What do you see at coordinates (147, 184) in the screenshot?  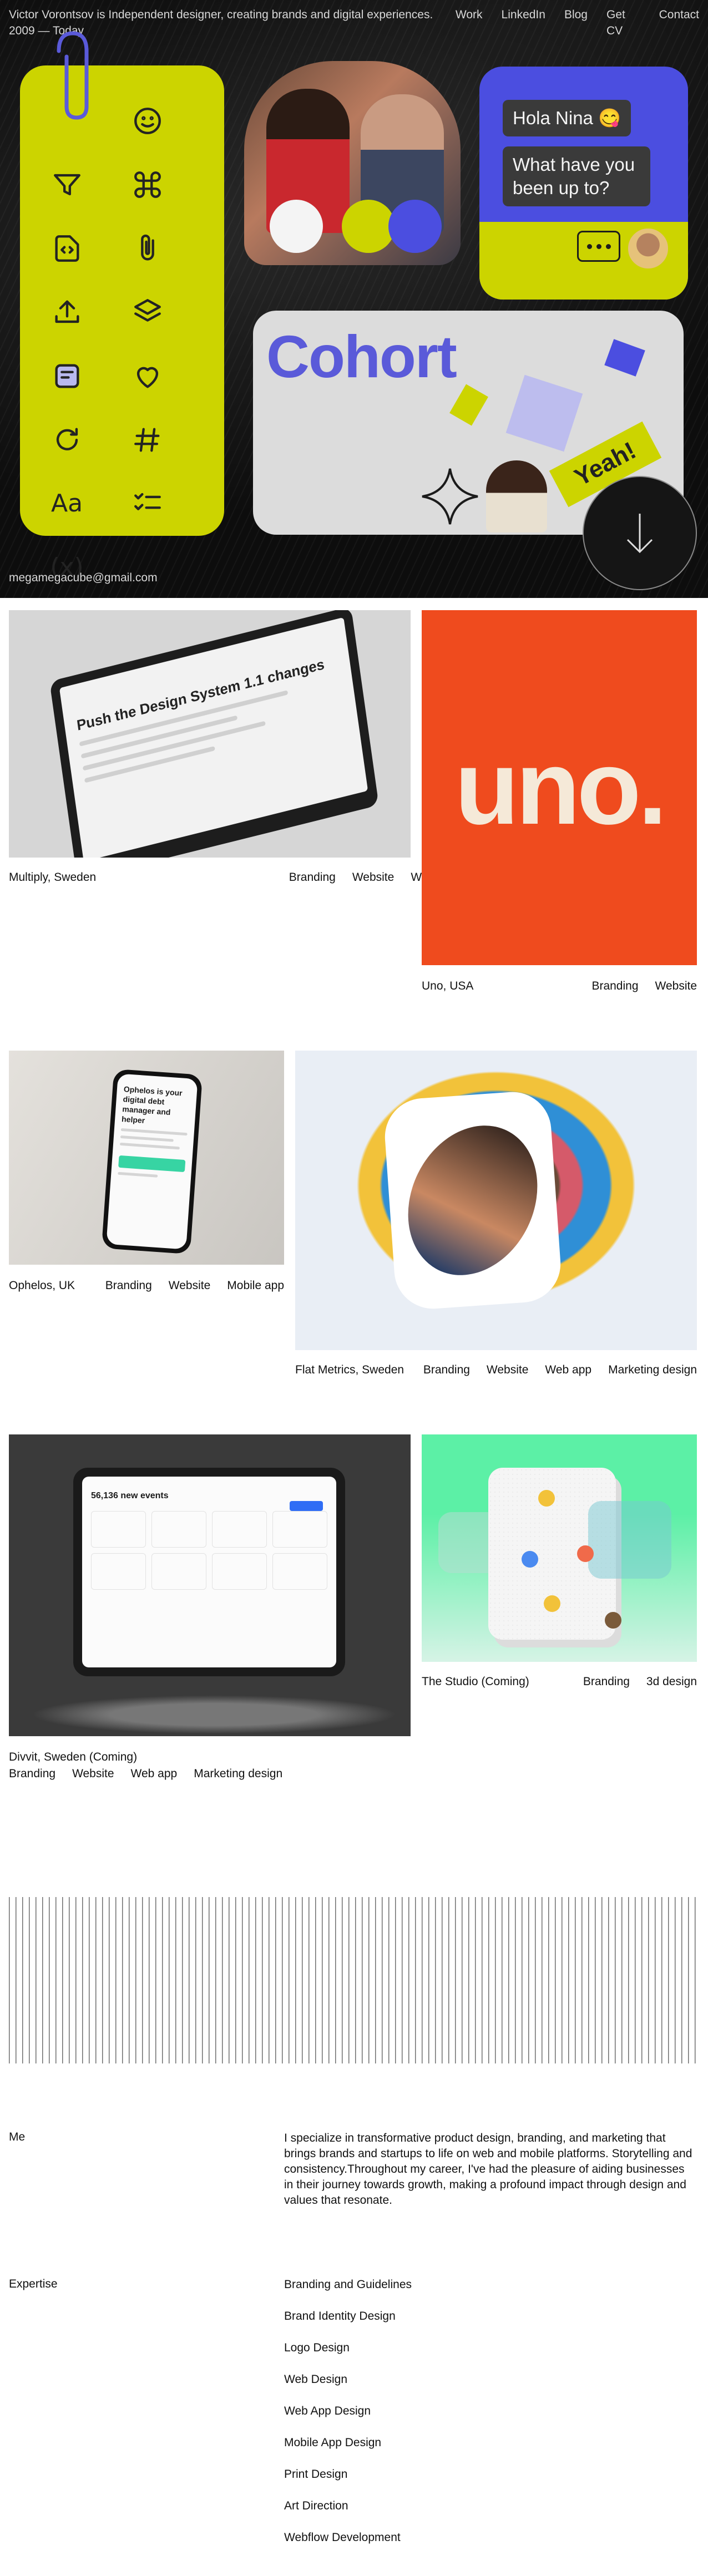 I see `command-icon` at bounding box center [147, 184].